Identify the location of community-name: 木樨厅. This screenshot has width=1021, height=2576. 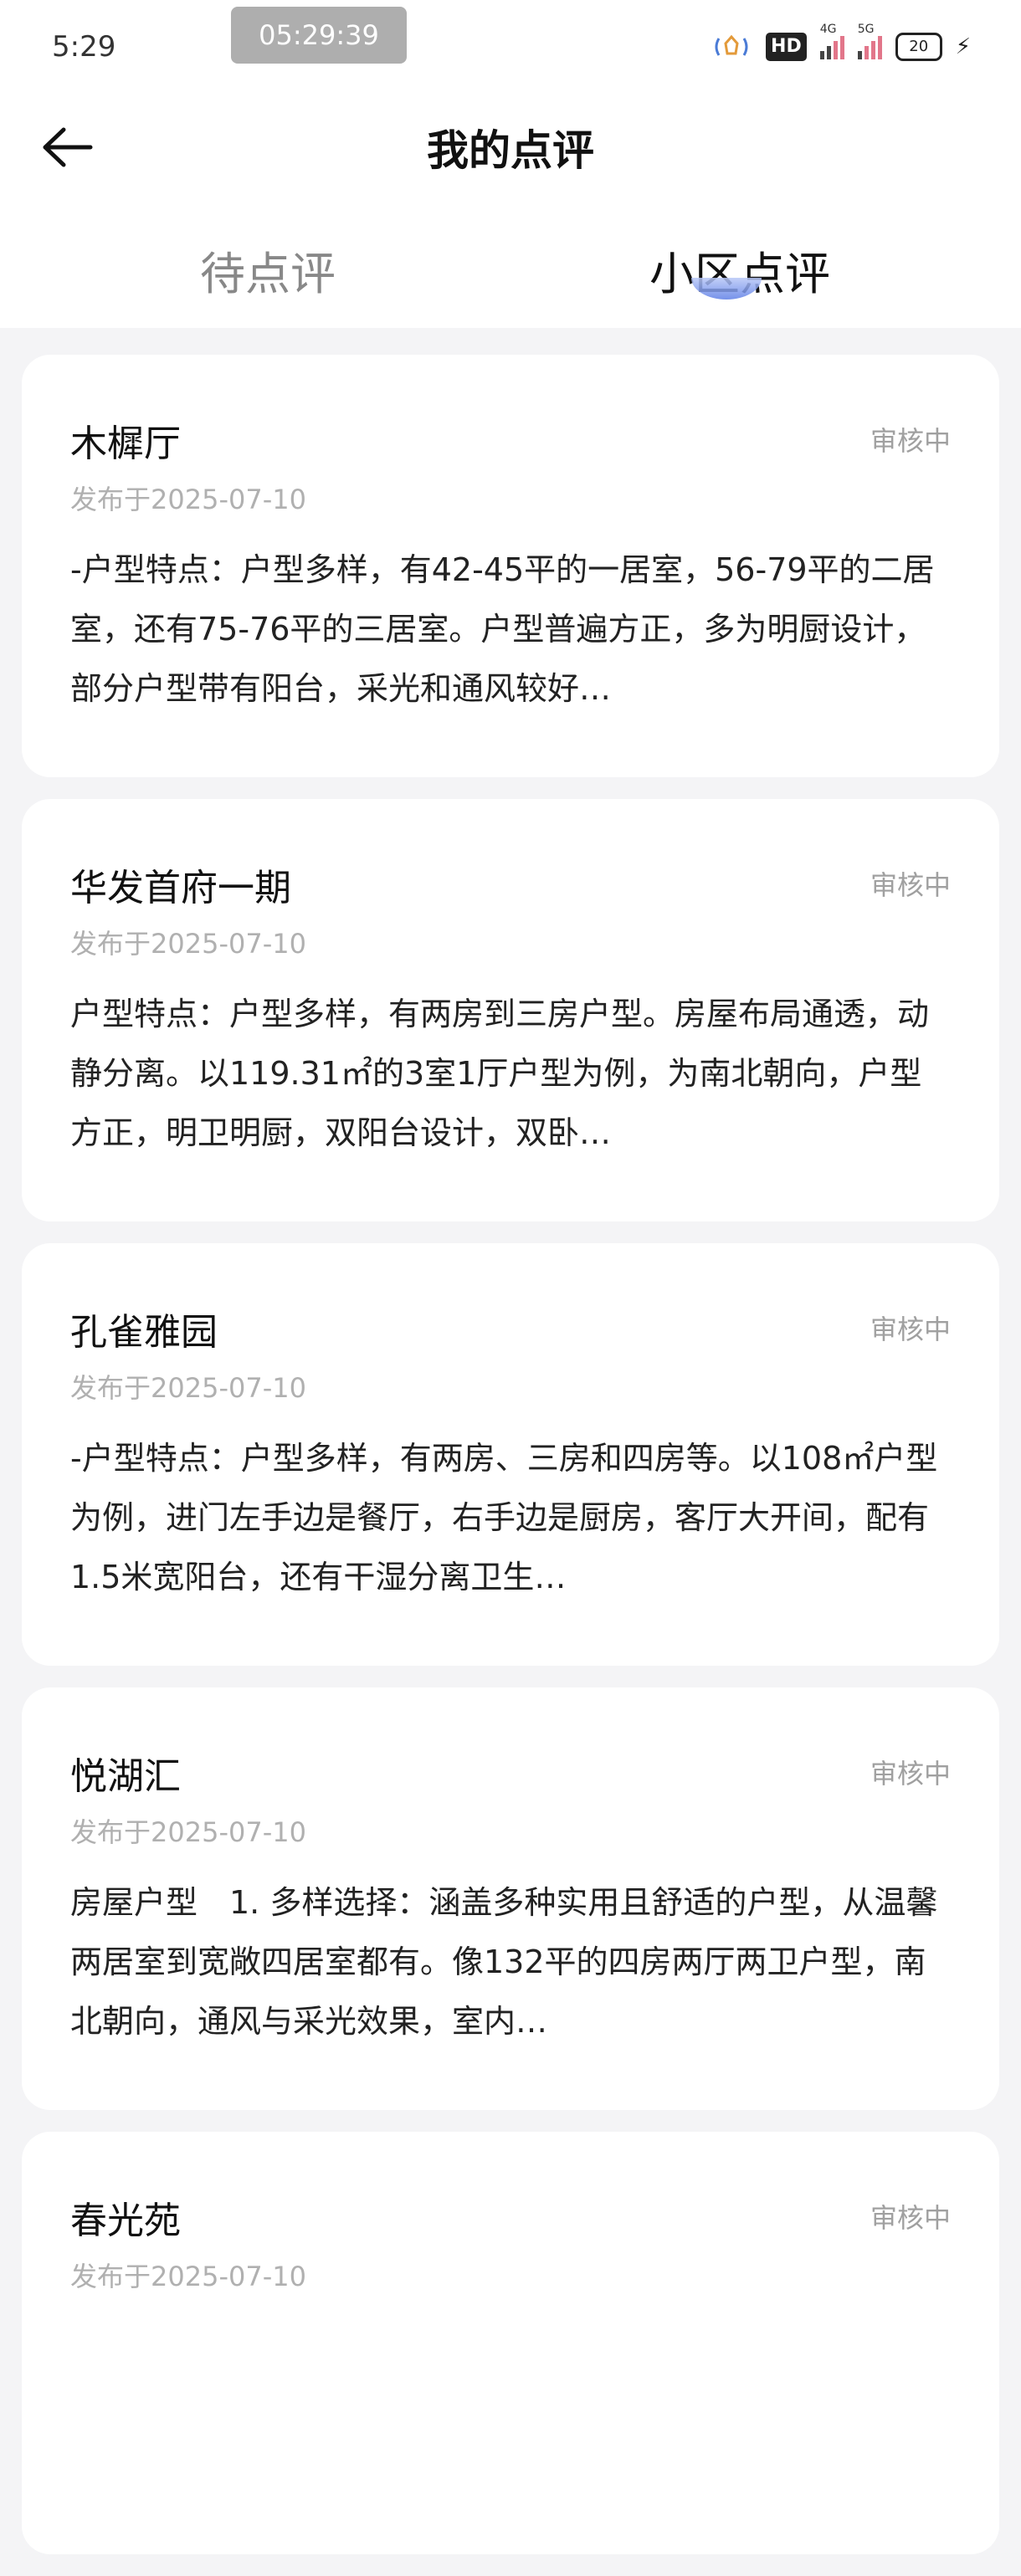
(125, 444).